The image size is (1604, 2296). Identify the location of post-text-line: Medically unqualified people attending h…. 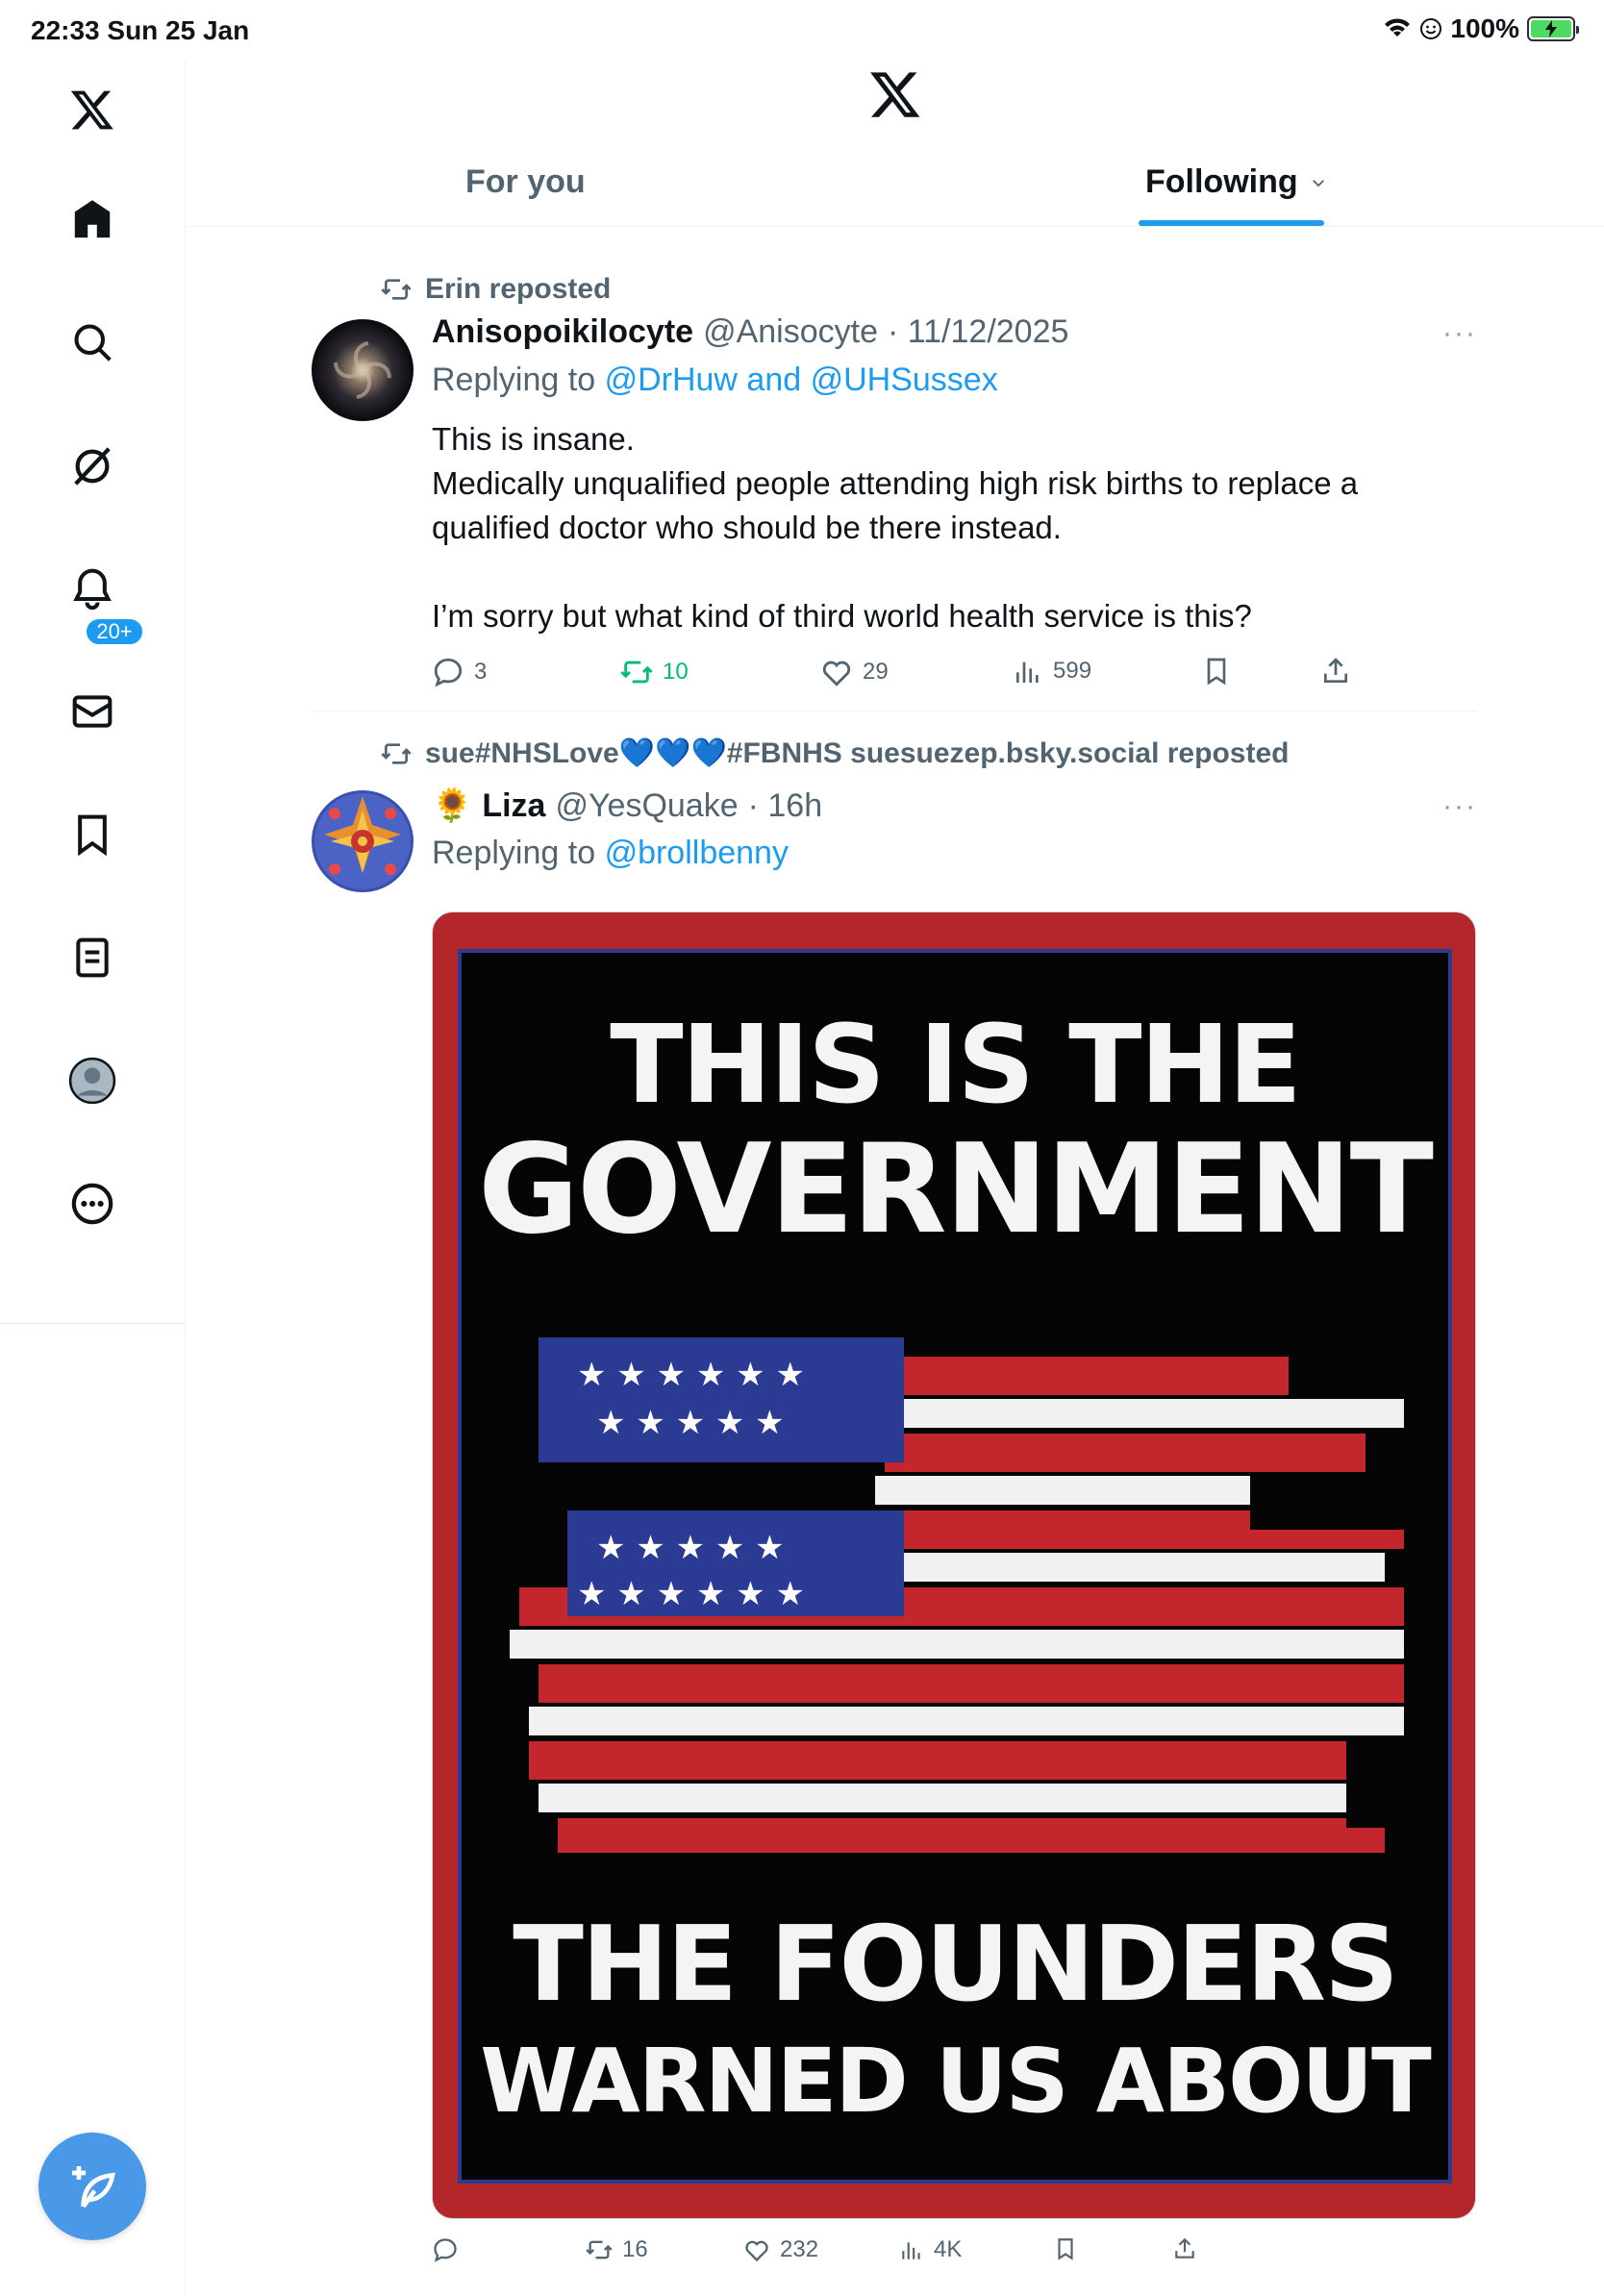
(895, 505).